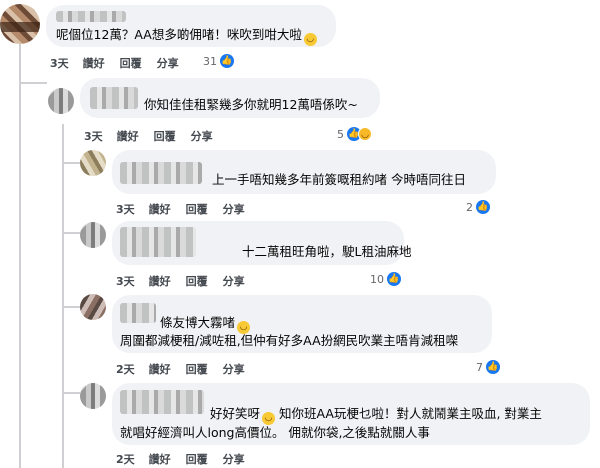  I want to click on reaction-summary: 2 👍, so click(478, 207).